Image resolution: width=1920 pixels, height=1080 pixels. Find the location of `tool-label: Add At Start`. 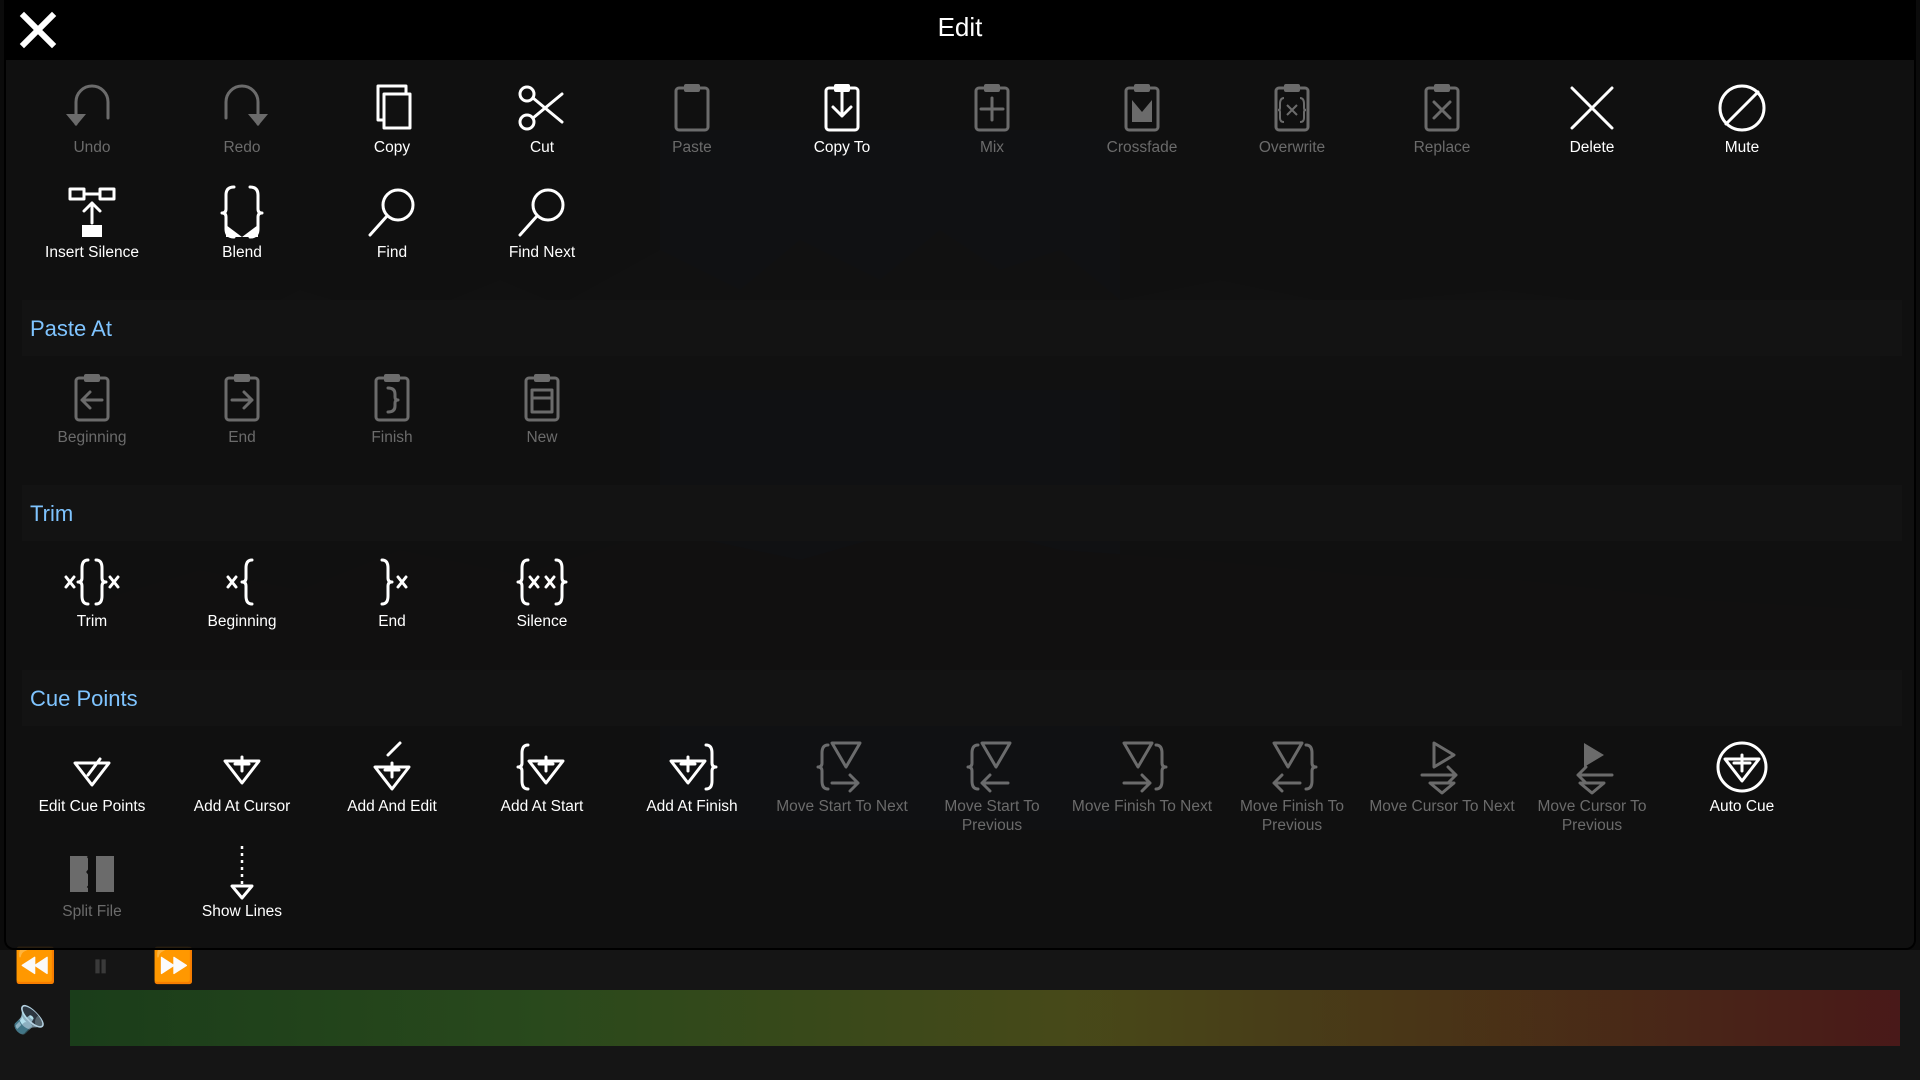

tool-label: Add At Start is located at coordinates (542, 806).